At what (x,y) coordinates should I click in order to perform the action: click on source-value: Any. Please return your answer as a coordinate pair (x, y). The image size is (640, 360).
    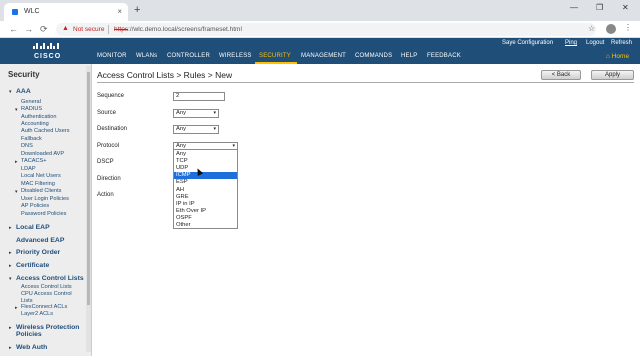
    Looking at the image, I should click on (181, 113).